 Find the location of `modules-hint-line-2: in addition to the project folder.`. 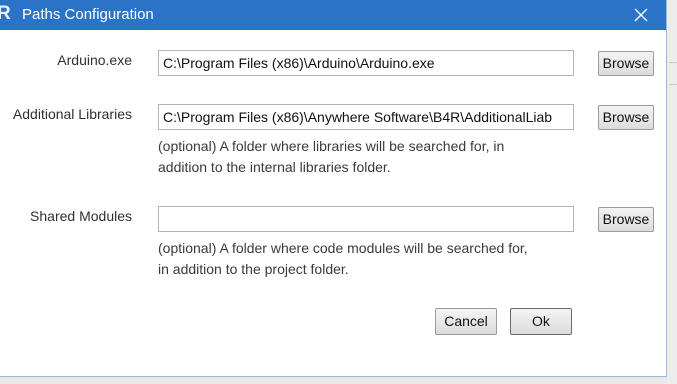

modules-hint-line-2: in addition to the project folder. is located at coordinates (253, 269).